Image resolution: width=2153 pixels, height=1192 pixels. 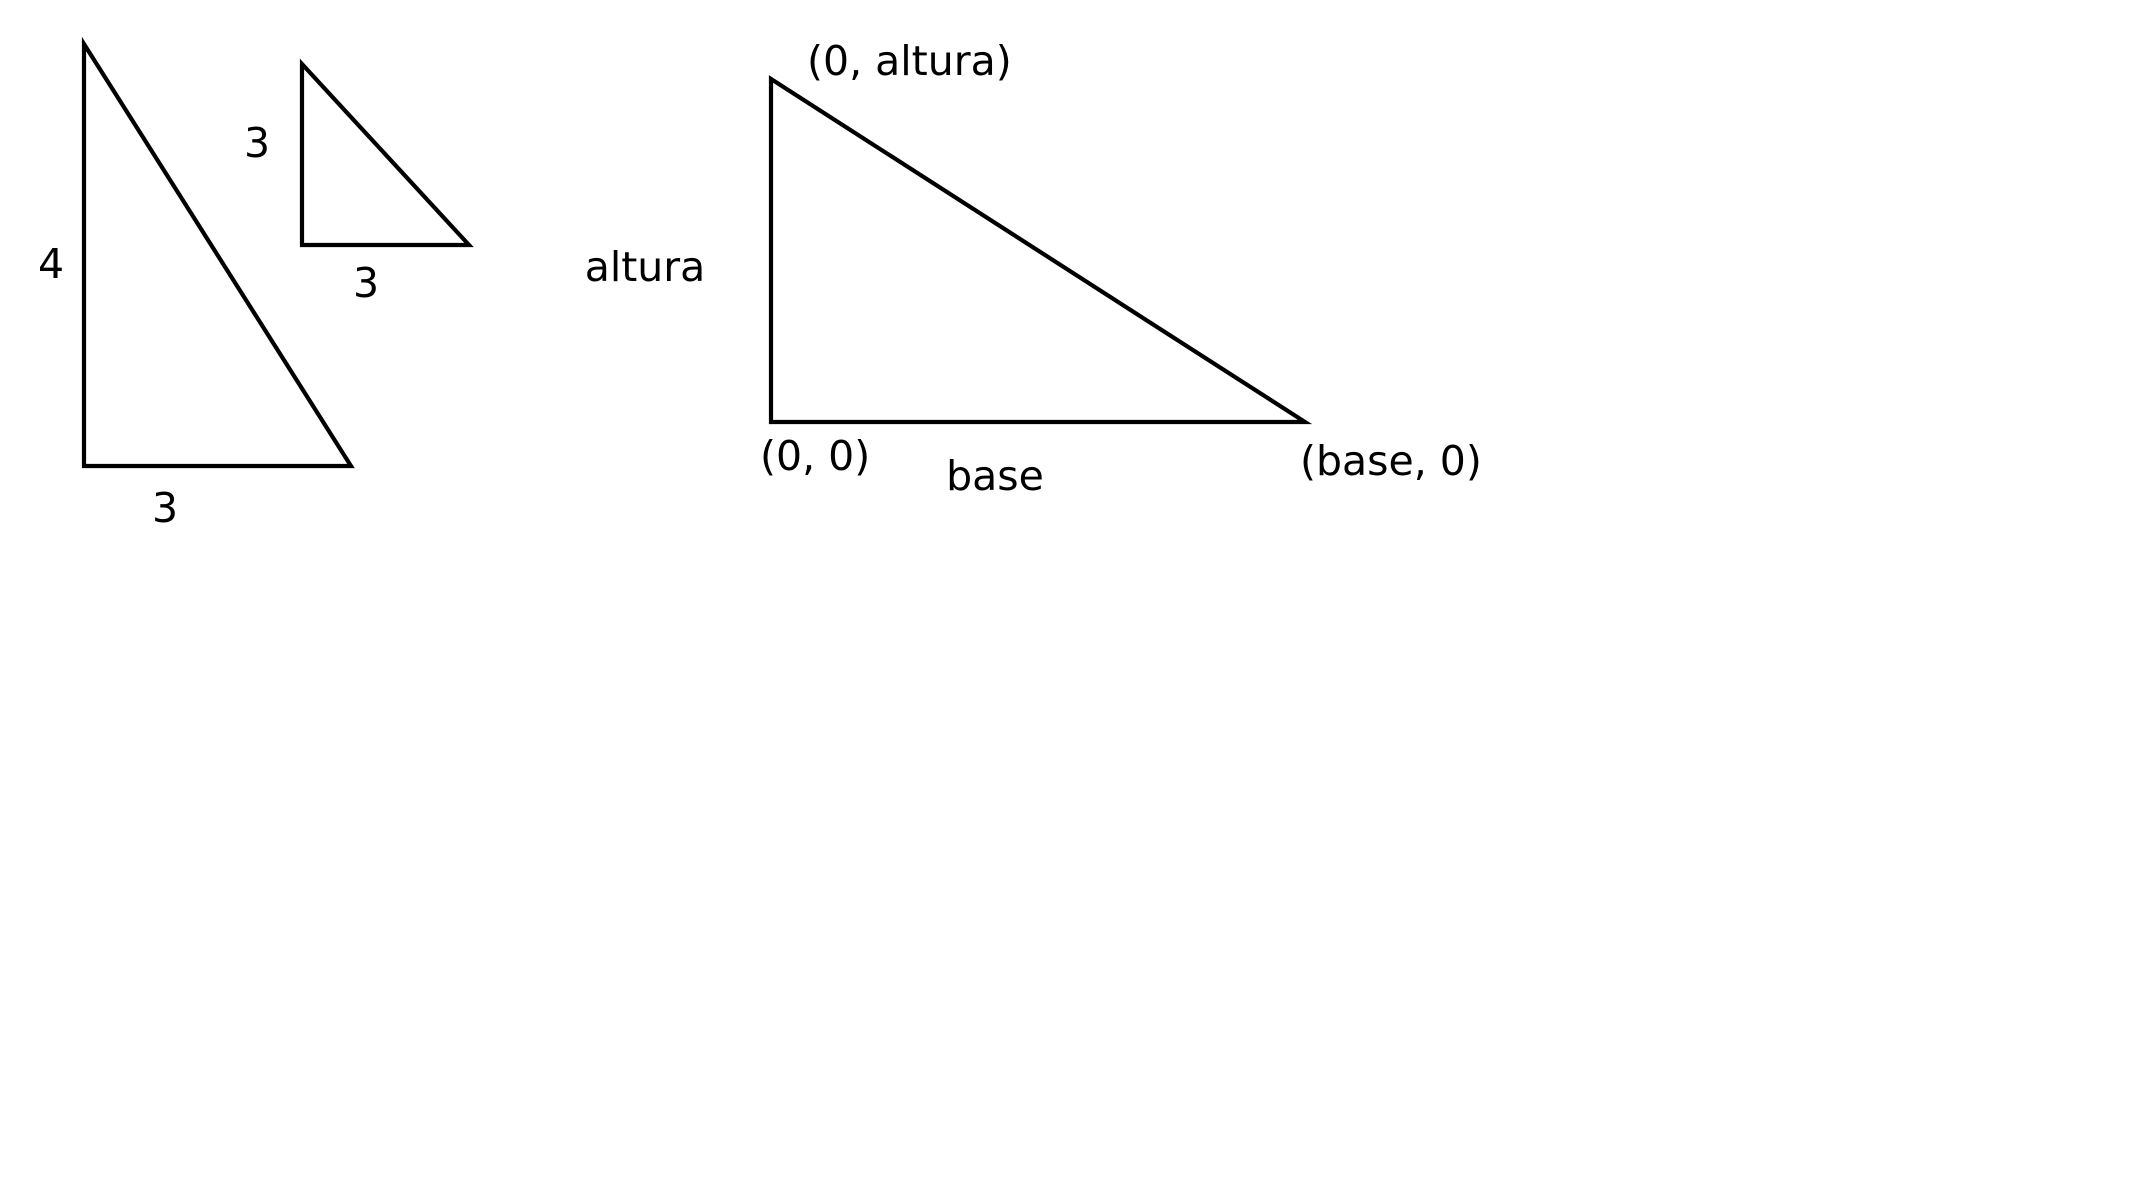 I want to click on top-vertex-label: (0, altura), so click(x=909, y=61).